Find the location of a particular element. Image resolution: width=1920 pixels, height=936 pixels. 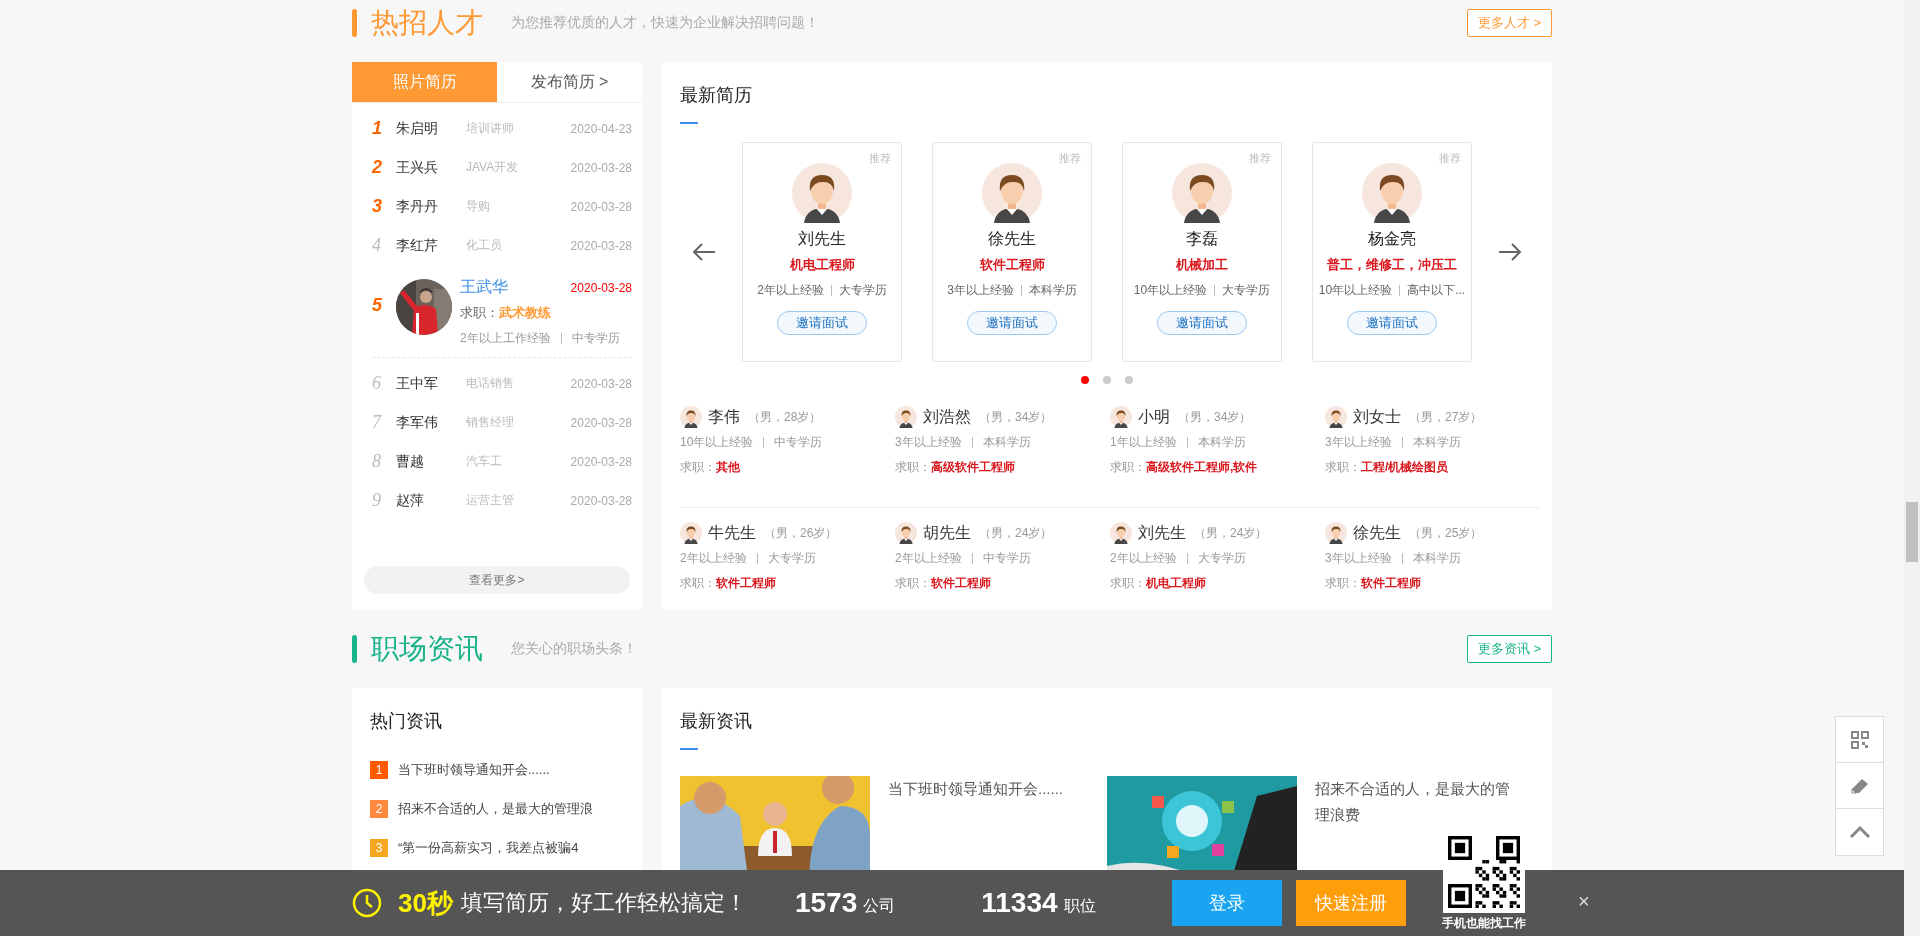

candidate-name: 李磊 is located at coordinates (1202, 239).